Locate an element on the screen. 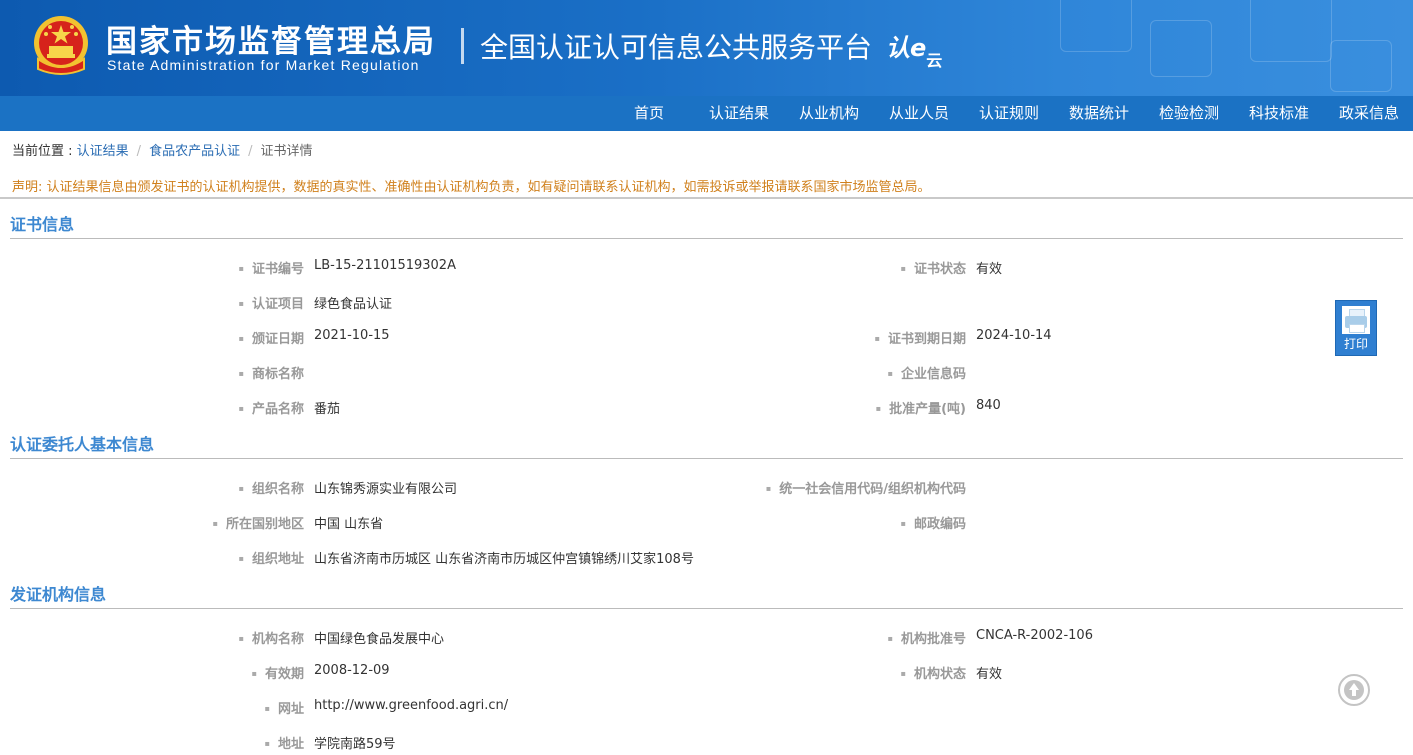 The height and width of the screenshot is (755, 1413). platform-title: 全国认证认可信息公共服务平台 is located at coordinates (676, 47).